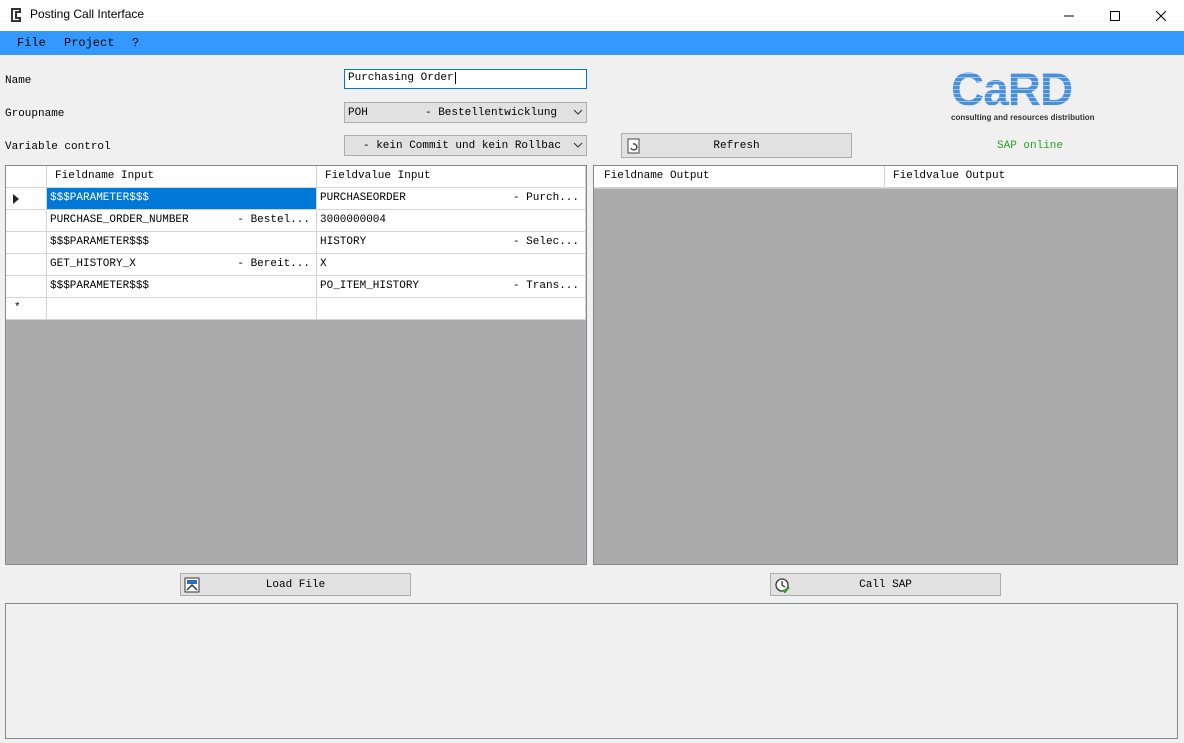  Describe the element at coordinates (192, 585) in the screenshot. I see `load-file-icon` at that location.